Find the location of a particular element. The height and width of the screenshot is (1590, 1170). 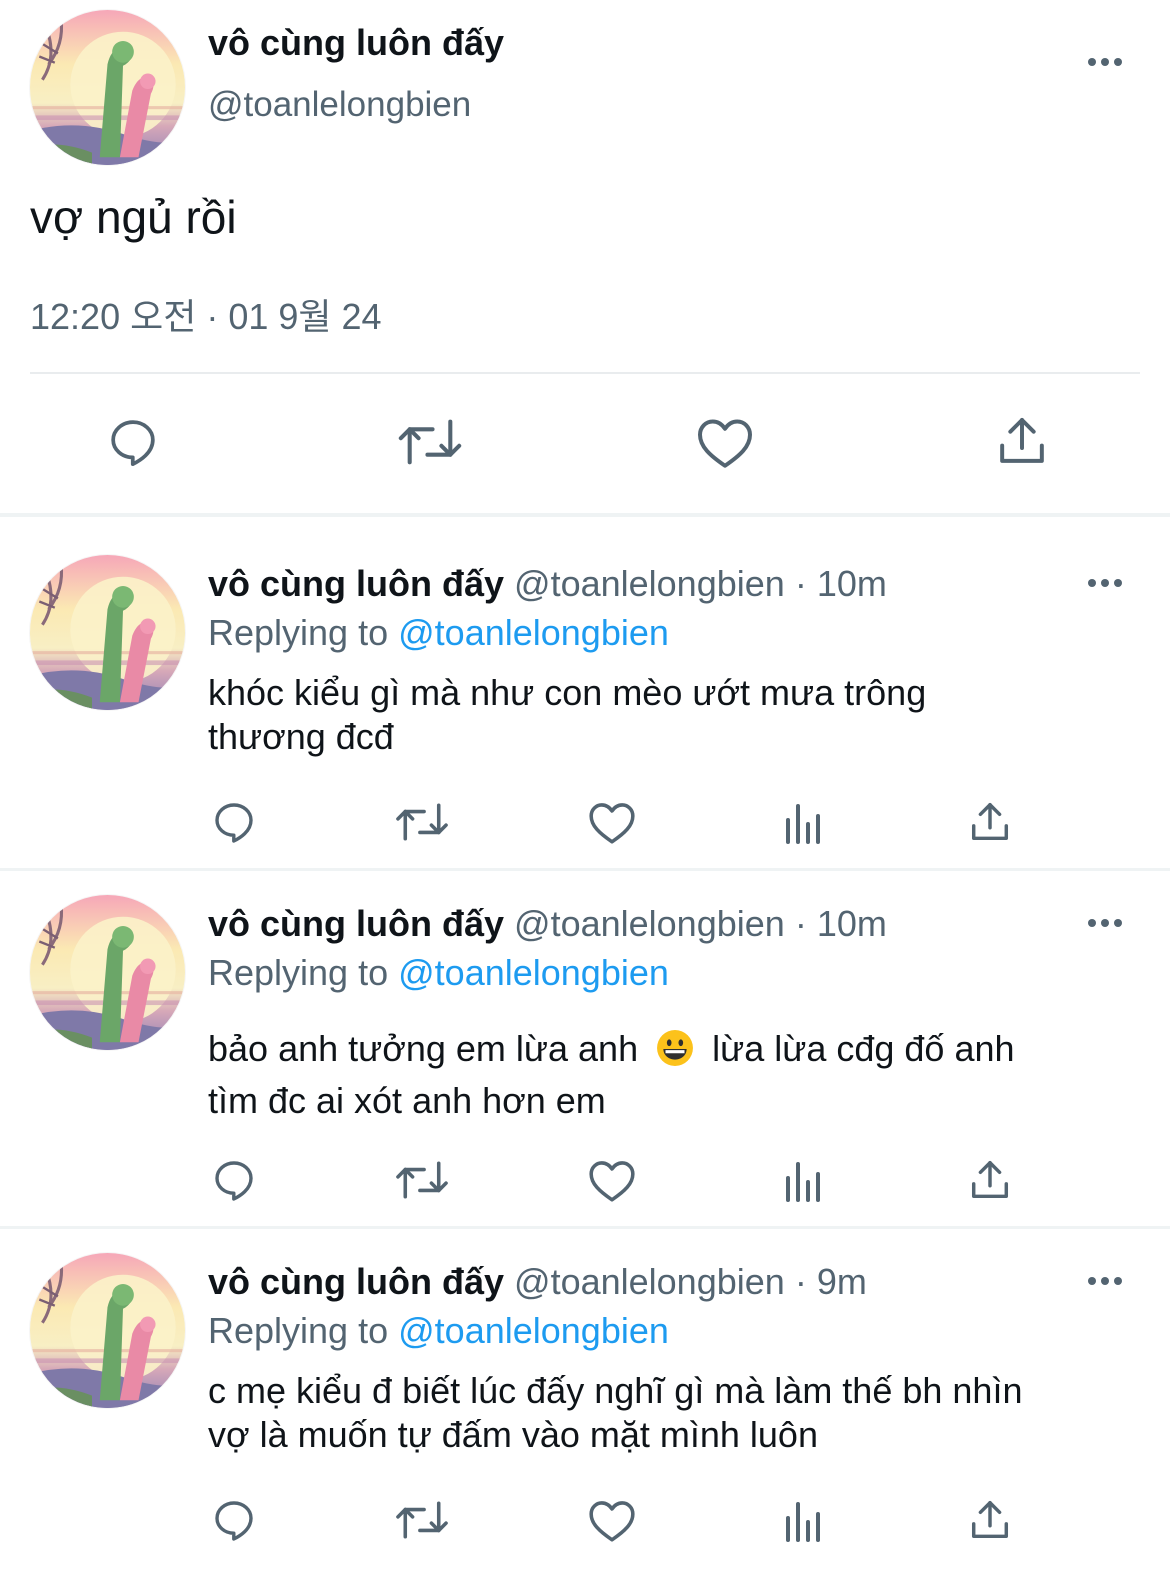

tweet-text-line: thương đcđ is located at coordinates (301, 736).